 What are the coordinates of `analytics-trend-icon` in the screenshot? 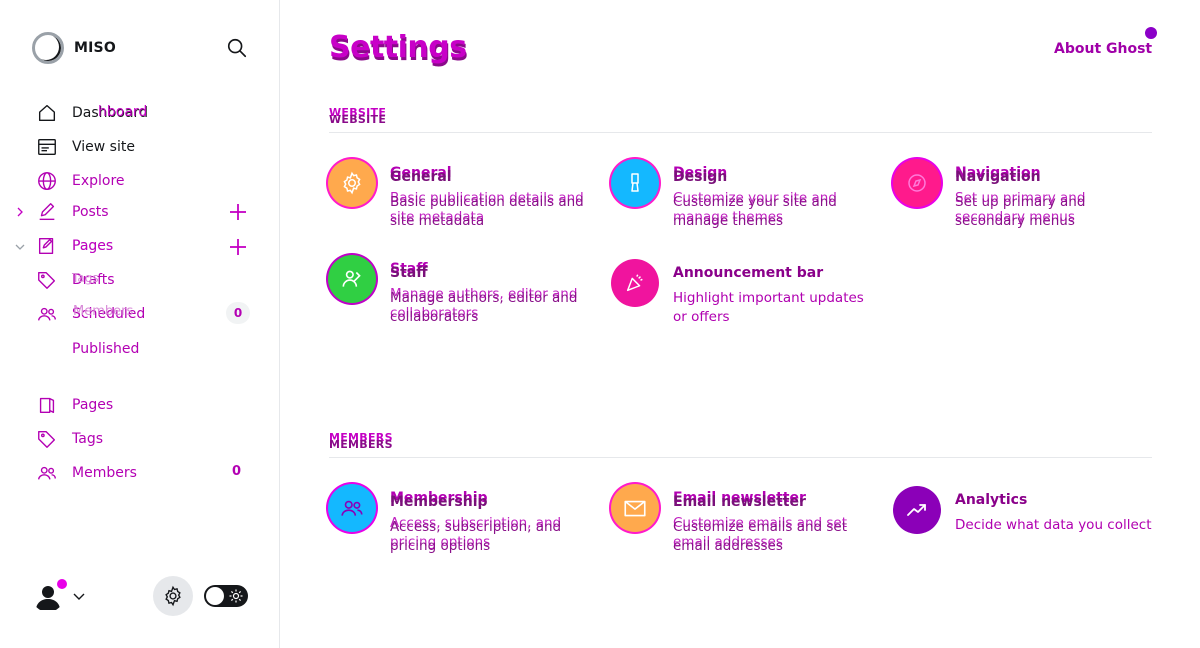 It's located at (917, 510).